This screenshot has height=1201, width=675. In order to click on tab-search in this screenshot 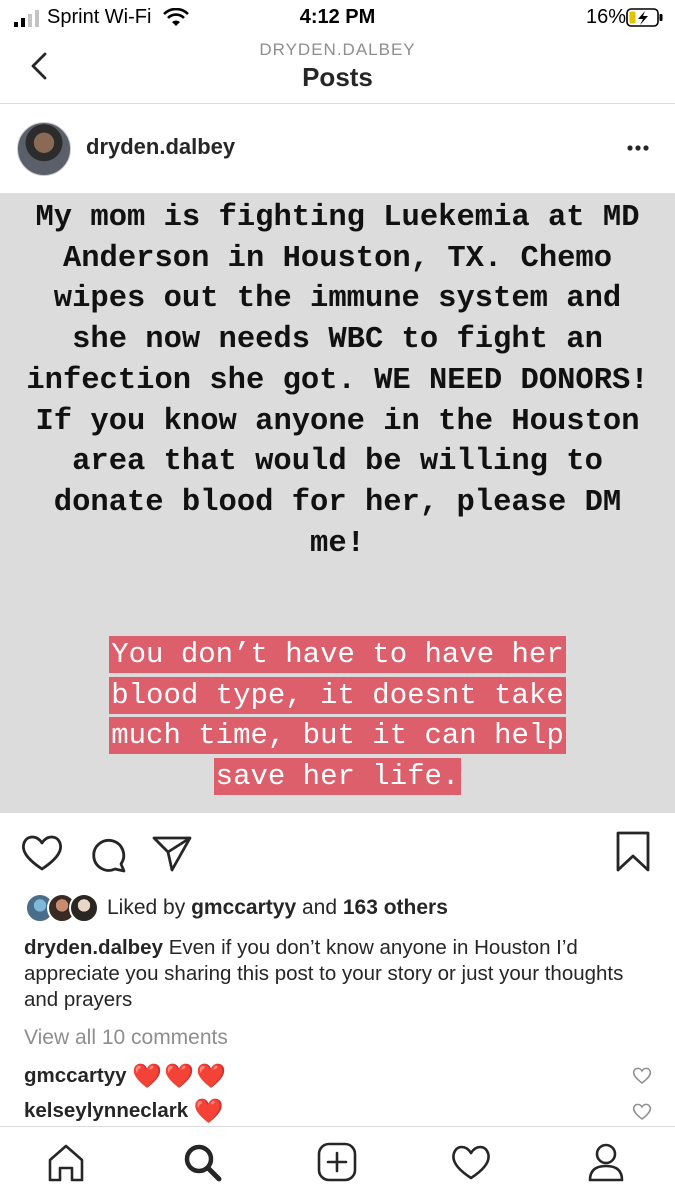, I will do `click(202, 1162)`.